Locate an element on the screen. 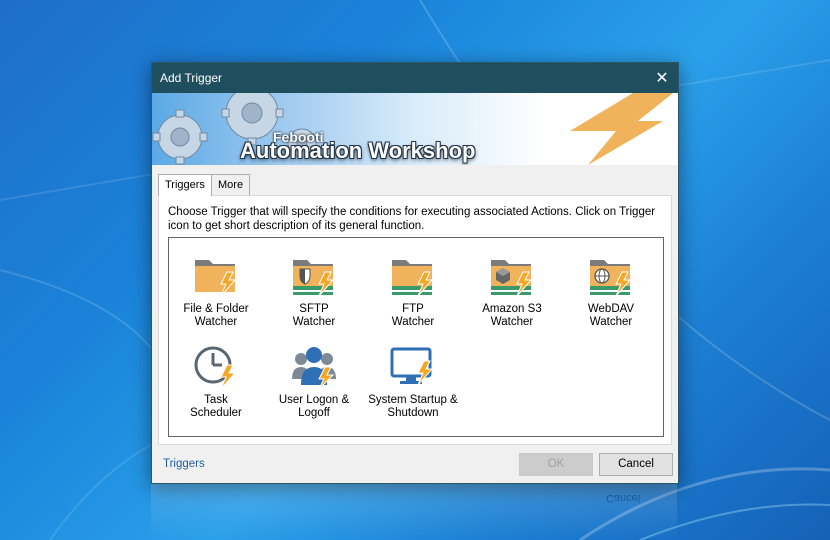  trigger-ftp-watcher: FTP Watcher is located at coordinates (413, 290).